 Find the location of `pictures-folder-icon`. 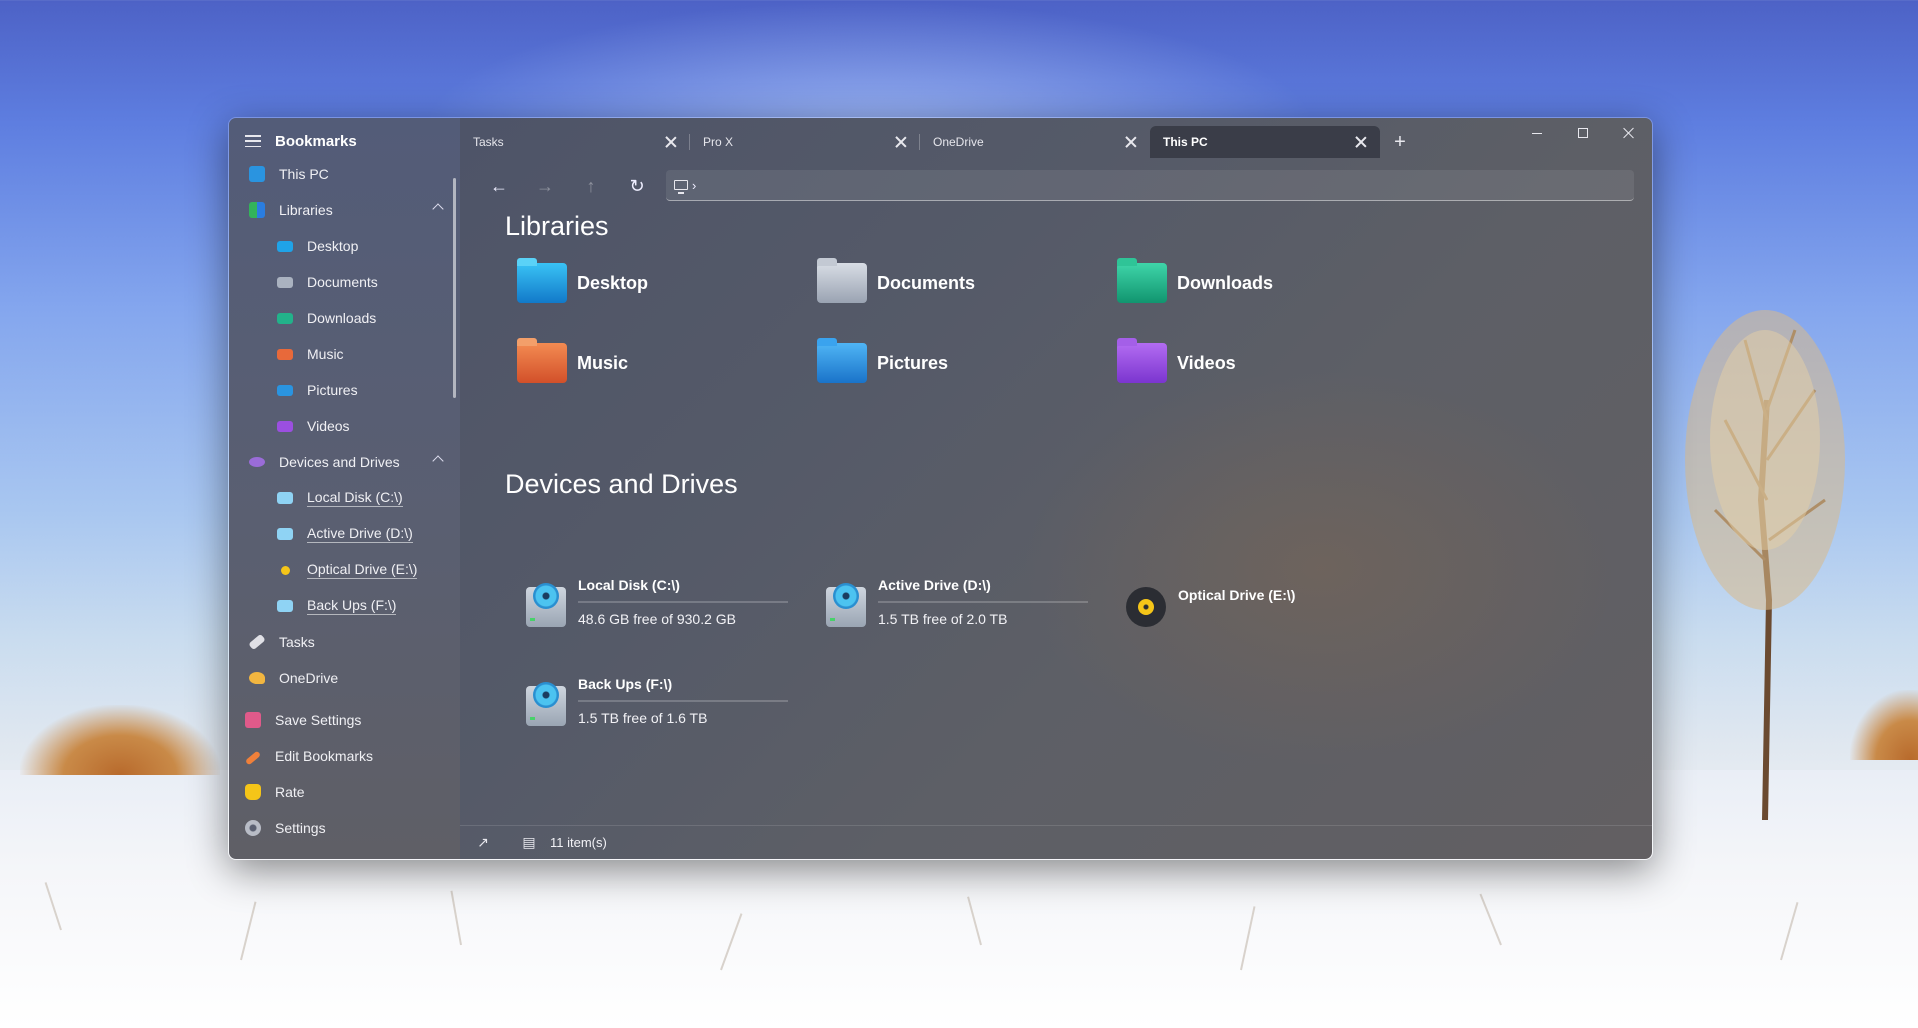

pictures-folder-icon is located at coordinates (842, 360).